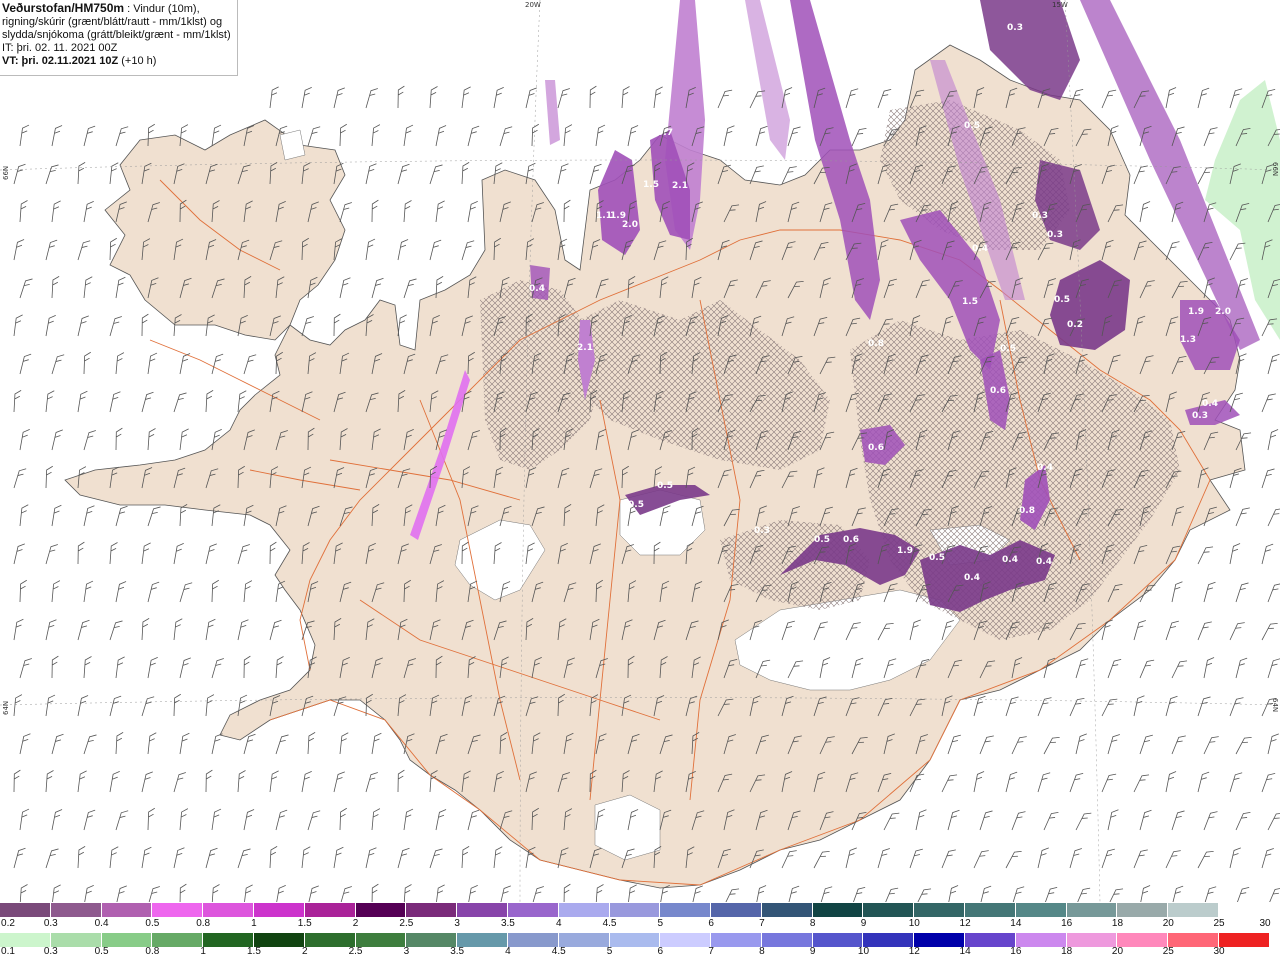  Describe the element at coordinates (8, 951) in the screenshot. I see `legend-label: 0.1` at that location.